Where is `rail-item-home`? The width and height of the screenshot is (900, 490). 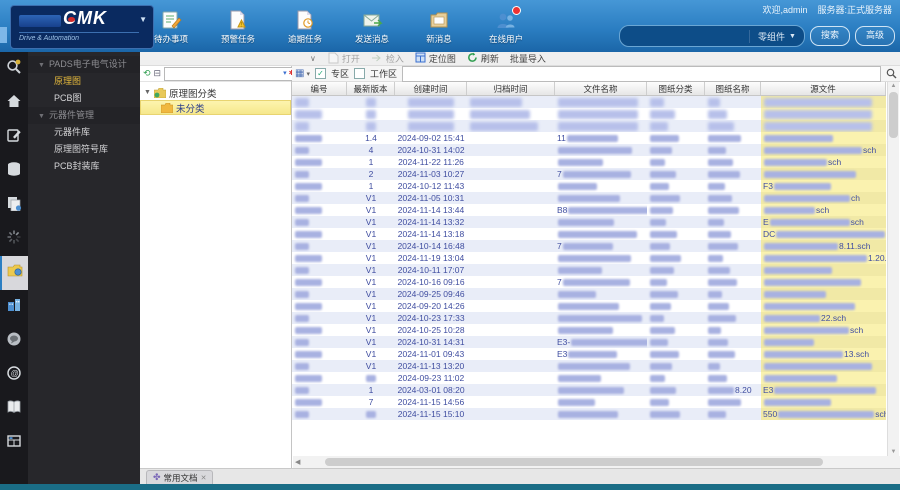
rail-item-home is located at coordinates (14, 103).